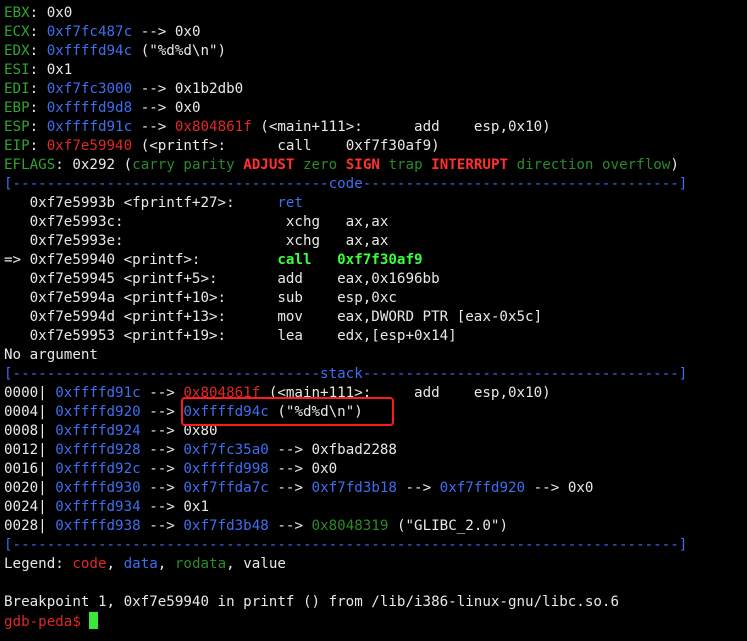  What do you see at coordinates (98, 412) in the screenshot?
I see `stack-addr: 0xffffd920` at bounding box center [98, 412].